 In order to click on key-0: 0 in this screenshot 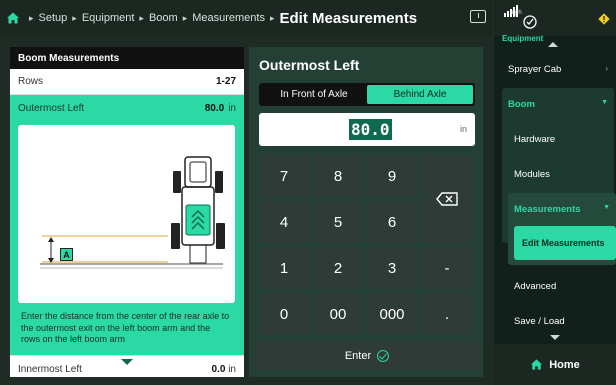, I will do `click(284, 314)`.